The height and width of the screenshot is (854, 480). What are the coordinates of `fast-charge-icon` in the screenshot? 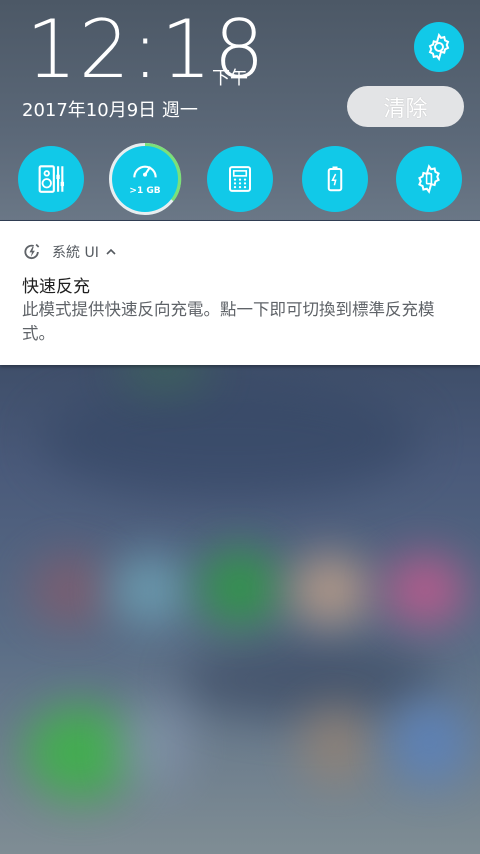 It's located at (32, 251).